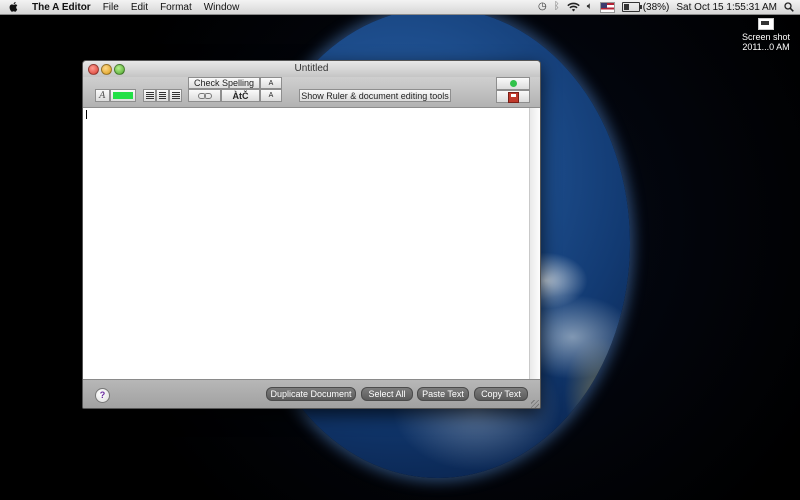 The width and height of the screenshot is (800, 500). Describe the element at coordinates (534, 243) in the screenshot. I see `vertical-scrollbar` at that location.